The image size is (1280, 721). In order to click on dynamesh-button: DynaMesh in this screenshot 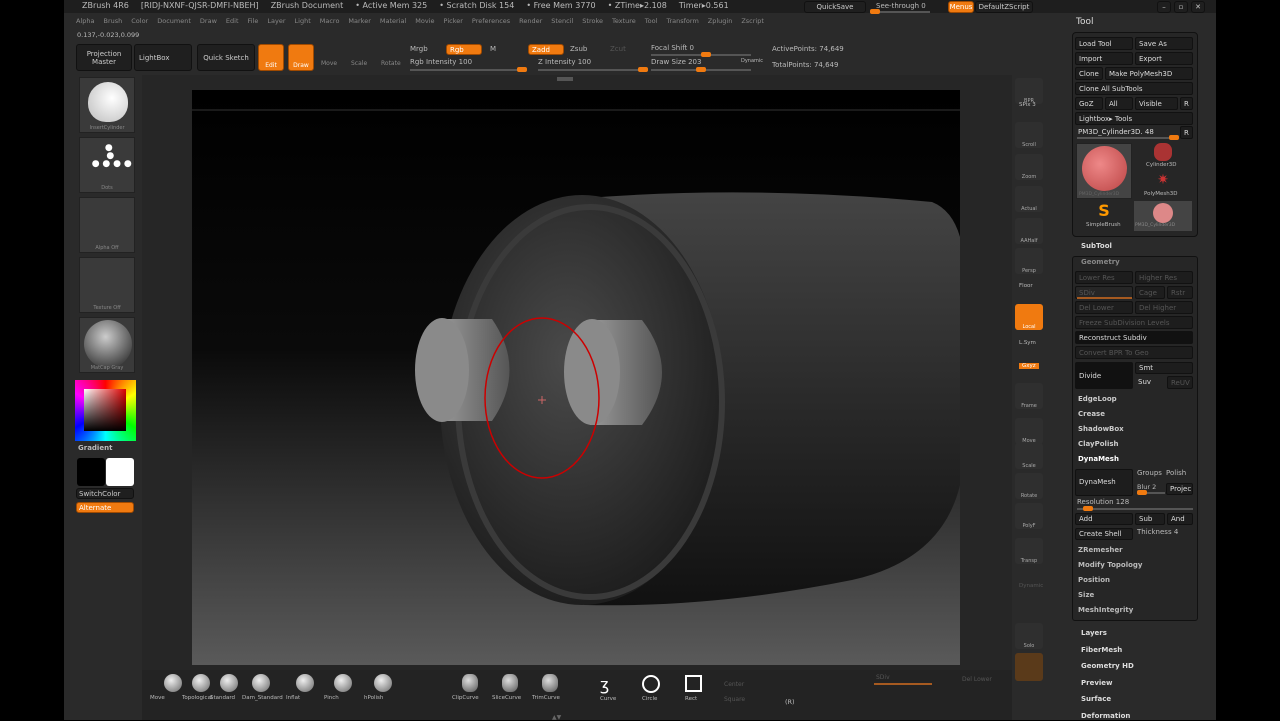, I will do `click(1104, 482)`.